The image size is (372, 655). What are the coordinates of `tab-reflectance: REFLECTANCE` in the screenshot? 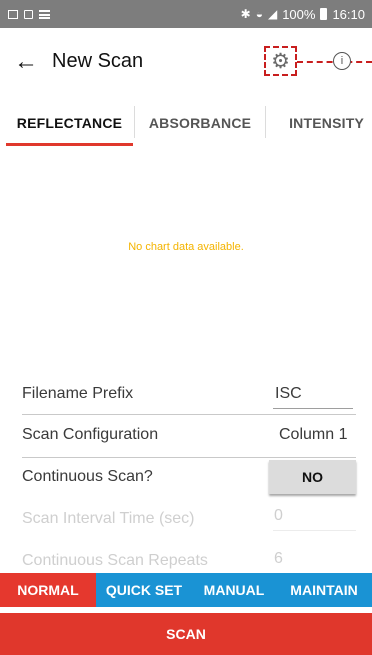 It's located at (69, 123).